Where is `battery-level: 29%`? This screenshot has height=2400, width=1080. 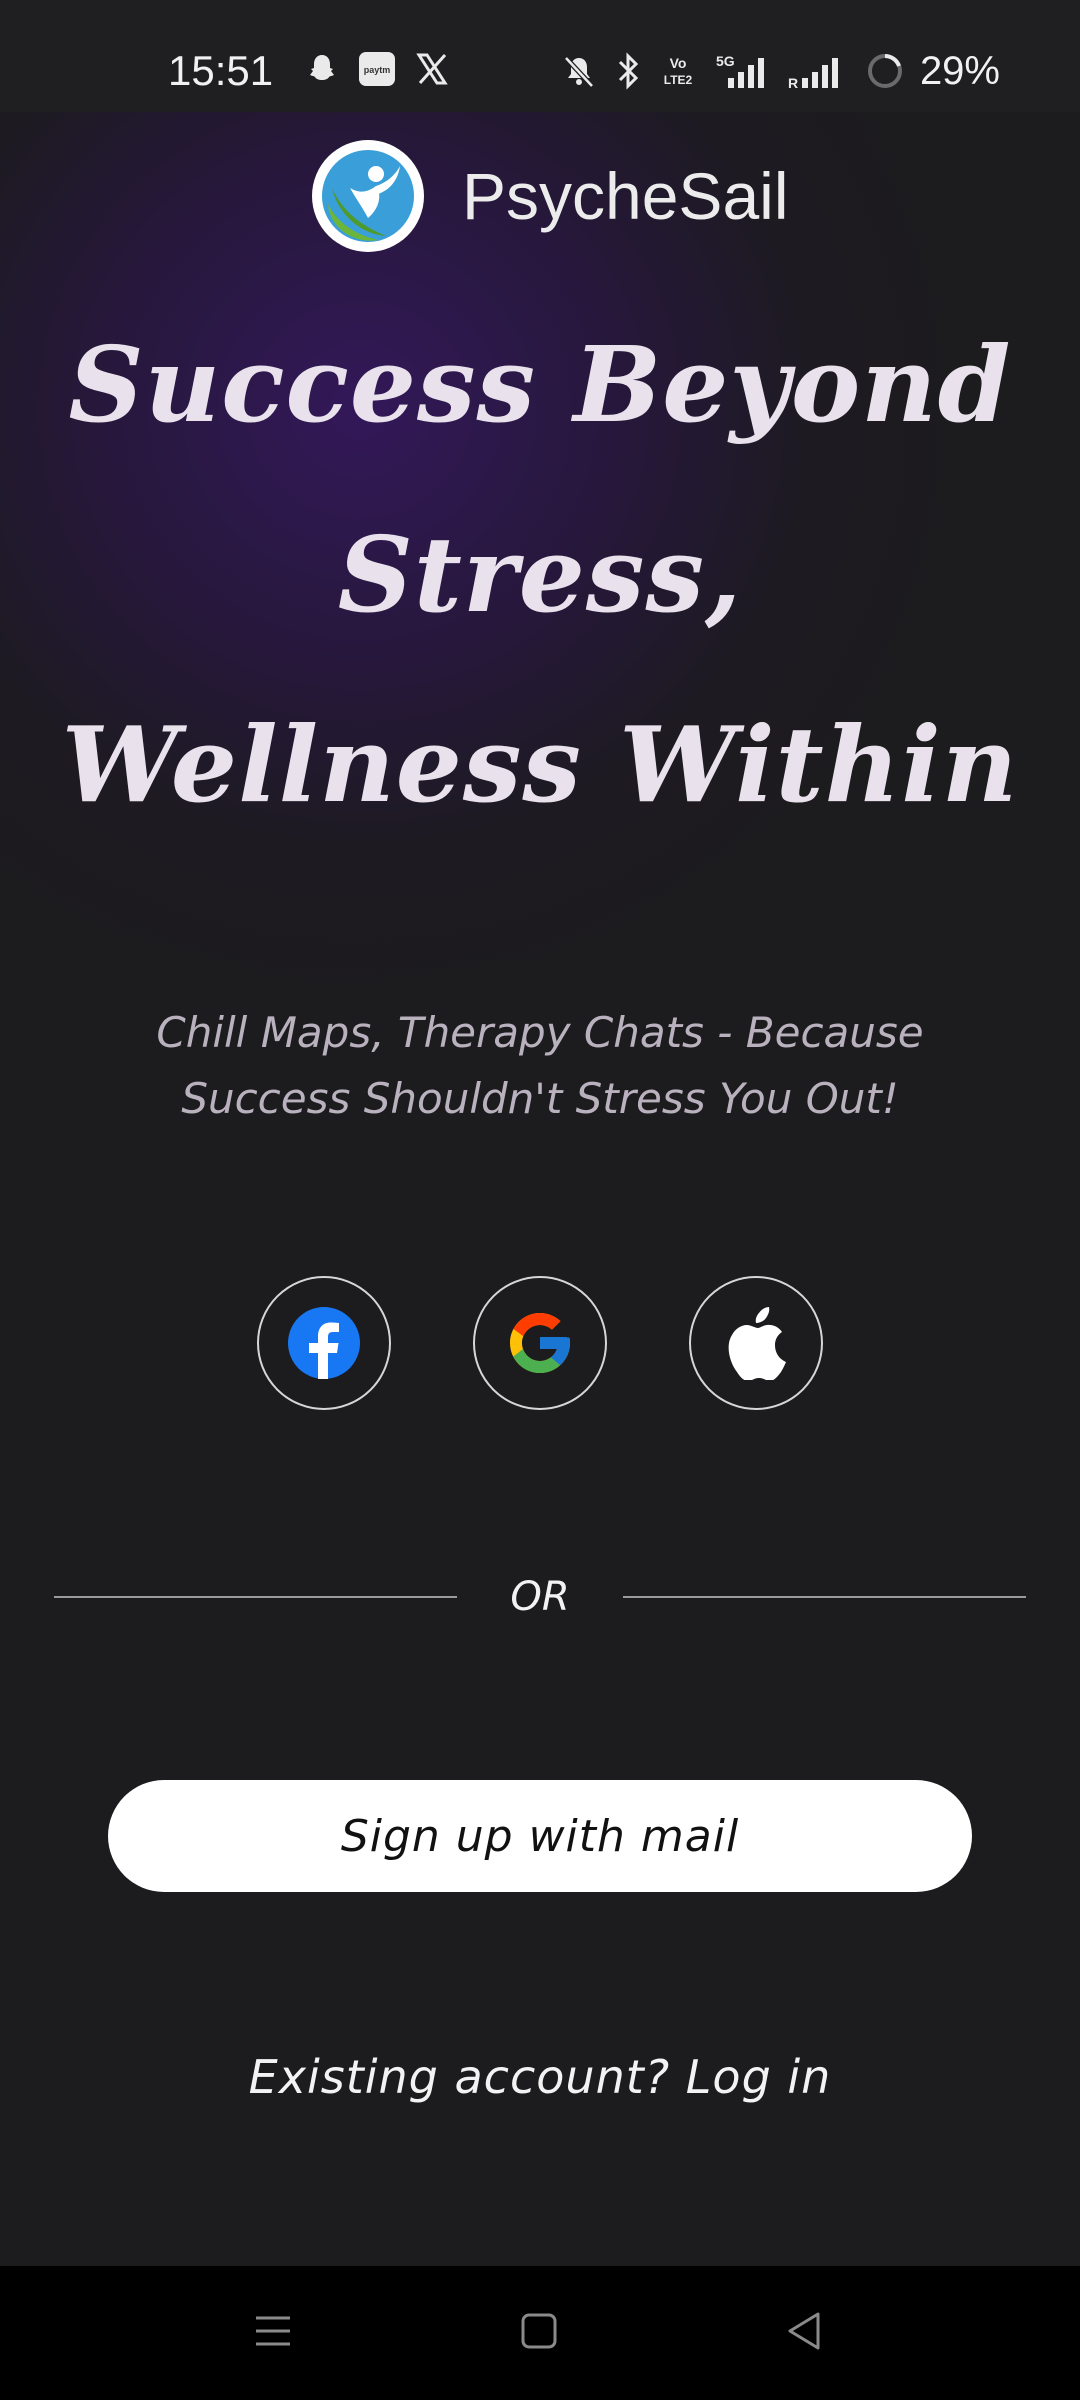
battery-level: 29% is located at coordinates (959, 71).